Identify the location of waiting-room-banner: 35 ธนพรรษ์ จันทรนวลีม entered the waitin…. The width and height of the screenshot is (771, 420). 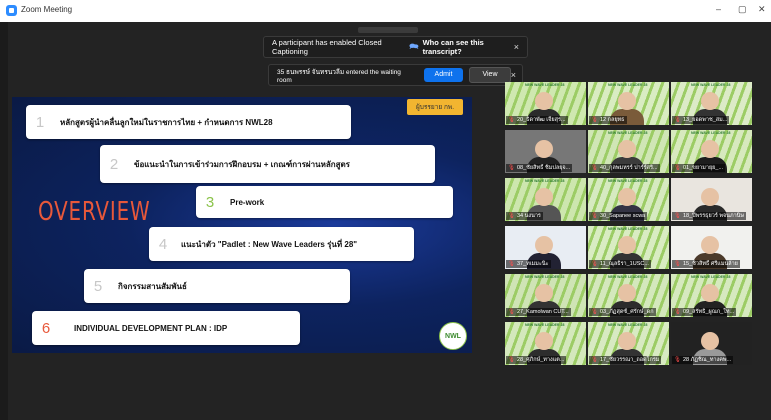
(395, 75).